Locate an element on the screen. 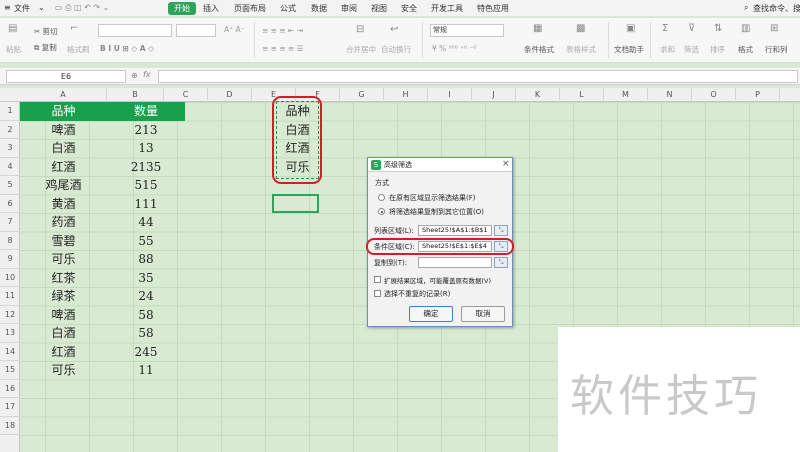 The height and width of the screenshot is (452, 800). table-cell: 品种 is located at coordinates (63, 111).